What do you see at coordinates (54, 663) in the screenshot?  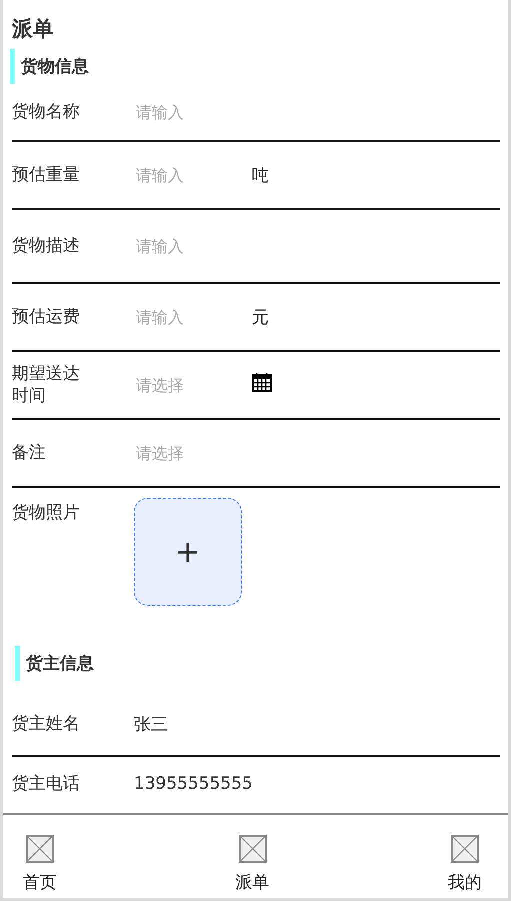 I see `section-heading: 货主信息` at bounding box center [54, 663].